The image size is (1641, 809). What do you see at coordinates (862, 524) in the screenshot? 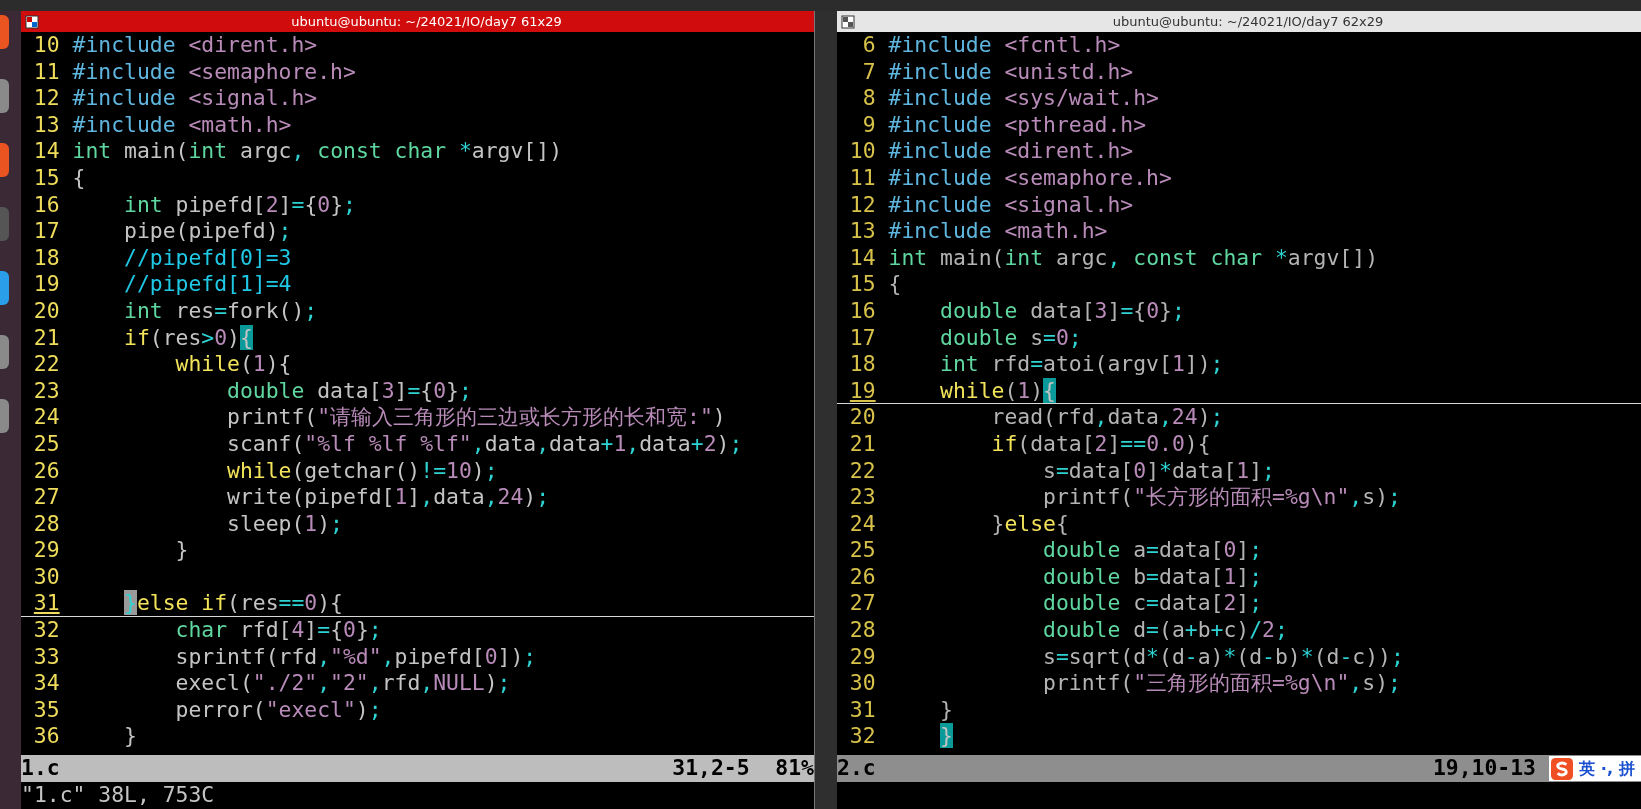
I see `line-number: 24` at bounding box center [862, 524].